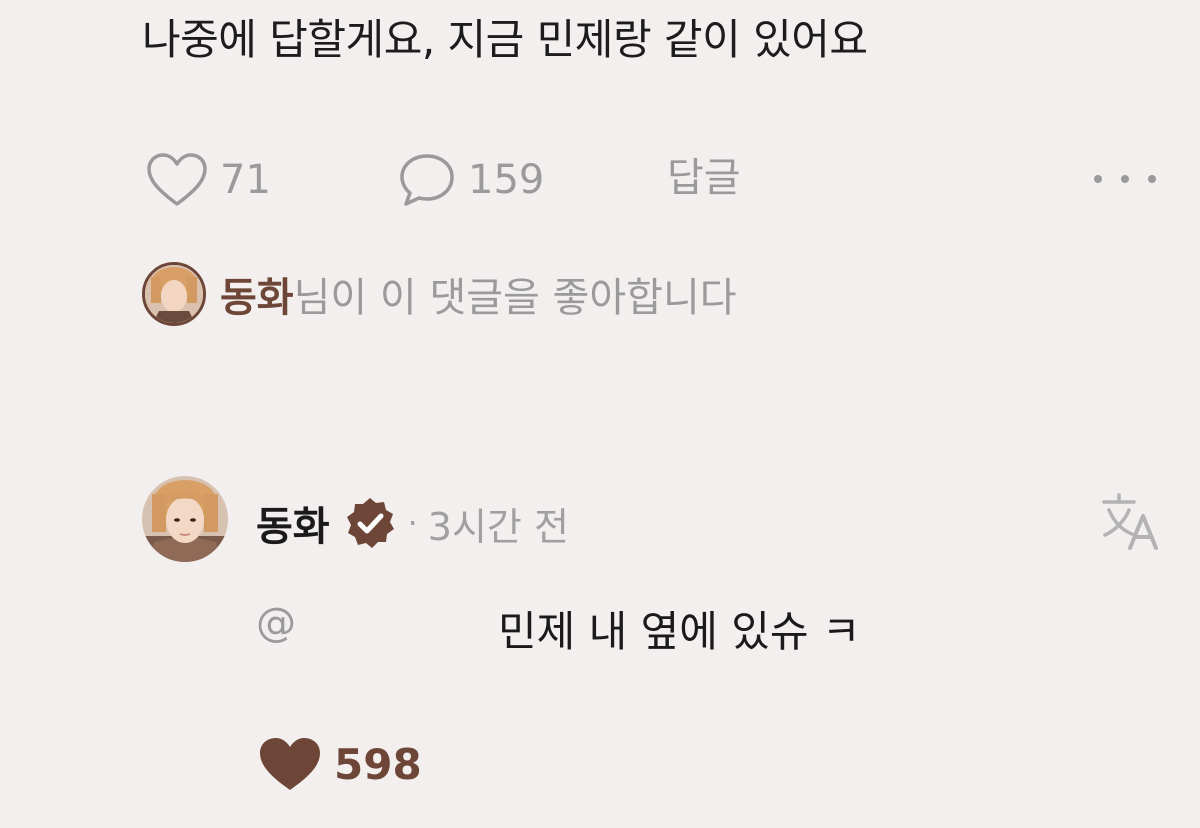  Describe the element at coordinates (498, 526) in the screenshot. I see `reply-timestamp: 3시간 전` at that location.